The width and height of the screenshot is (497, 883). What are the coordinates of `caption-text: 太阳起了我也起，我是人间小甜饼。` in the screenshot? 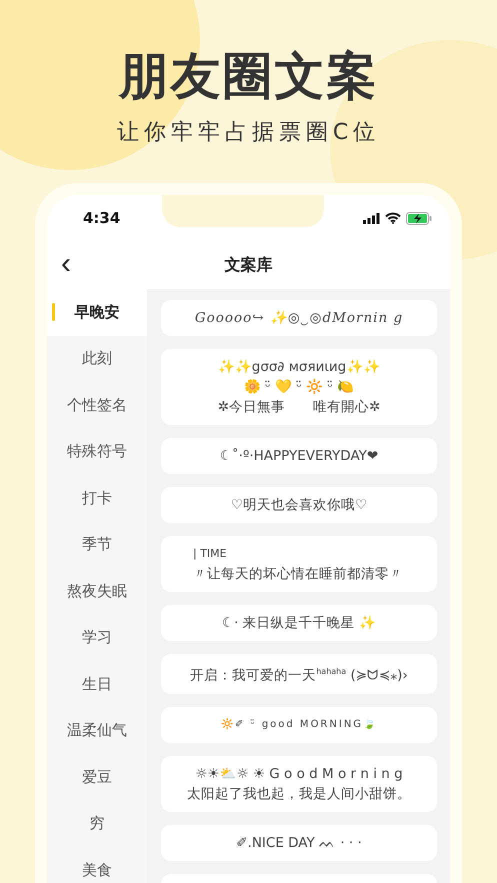 It's located at (299, 793).